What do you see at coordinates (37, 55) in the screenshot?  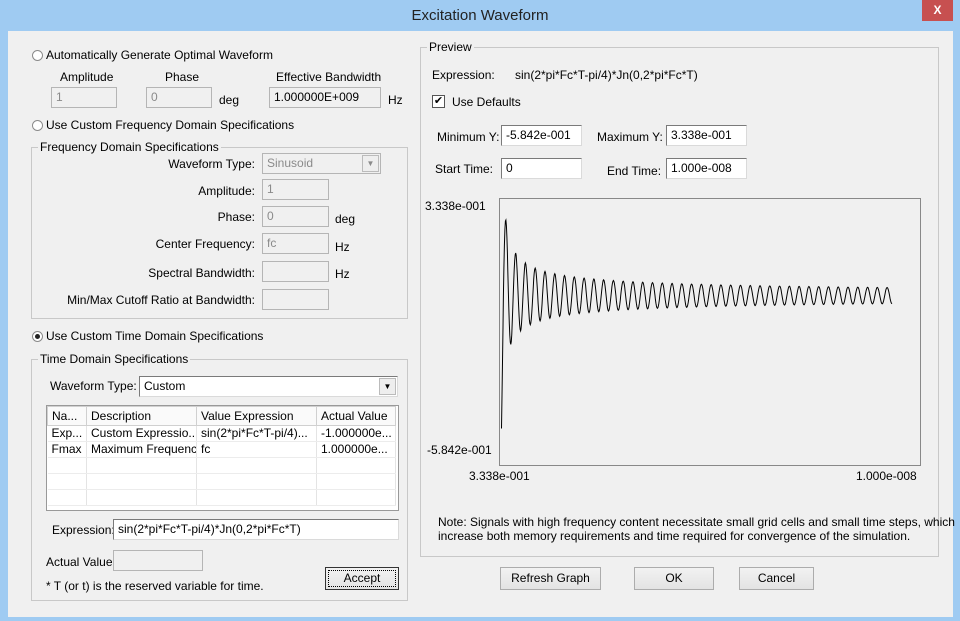 I see `auto-waveform-radio` at bounding box center [37, 55].